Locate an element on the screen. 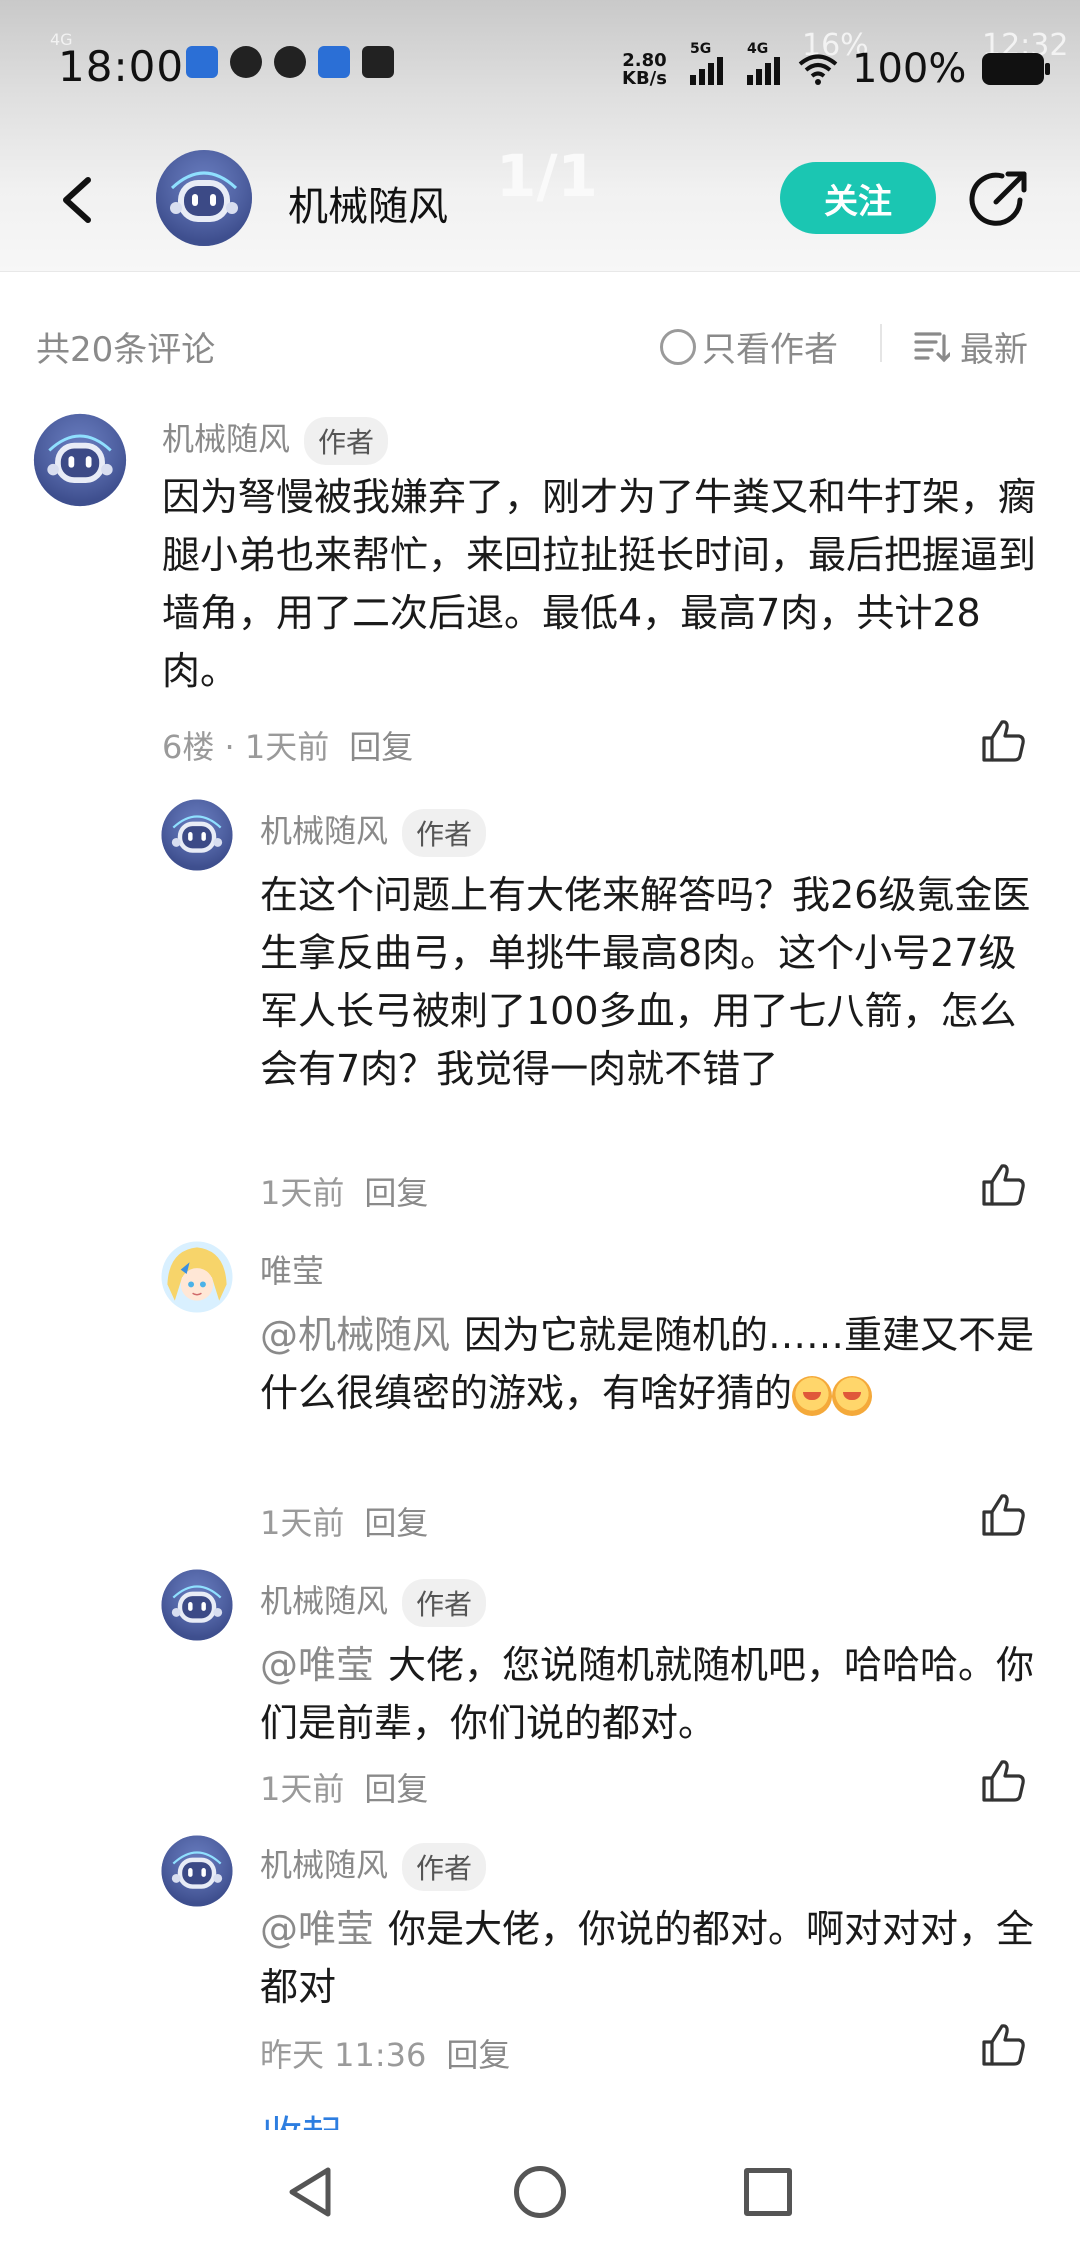  share-icon is located at coordinates (999, 199).